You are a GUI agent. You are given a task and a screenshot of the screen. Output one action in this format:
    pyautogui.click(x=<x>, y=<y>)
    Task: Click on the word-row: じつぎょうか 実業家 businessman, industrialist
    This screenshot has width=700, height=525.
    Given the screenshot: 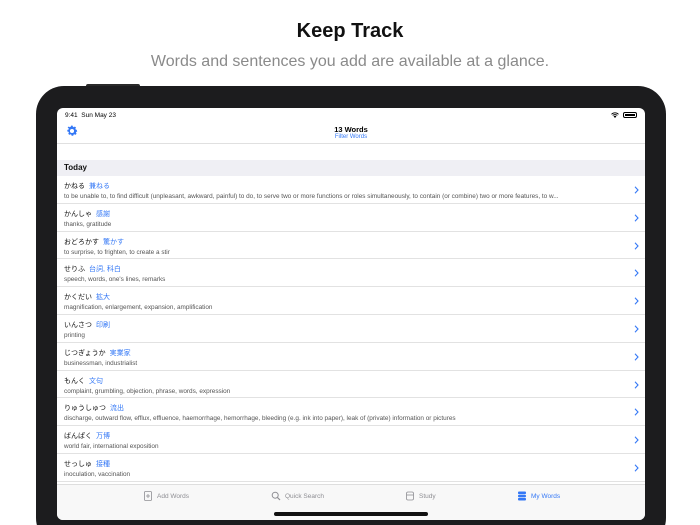 What is the action you would take?
    pyautogui.click(x=351, y=357)
    